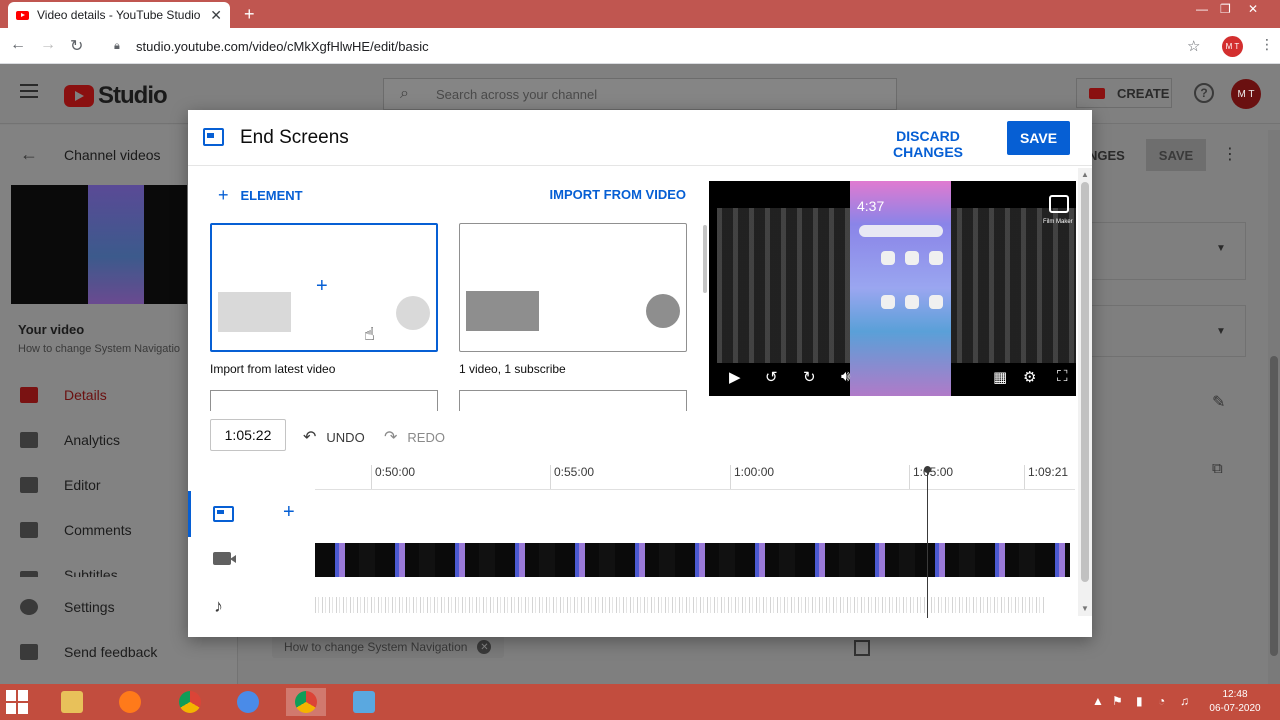 Image resolution: width=1280 pixels, height=720 pixels. Describe the element at coordinates (1161, 701) in the screenshot. I see `wifi-icon: ◔` at that location.